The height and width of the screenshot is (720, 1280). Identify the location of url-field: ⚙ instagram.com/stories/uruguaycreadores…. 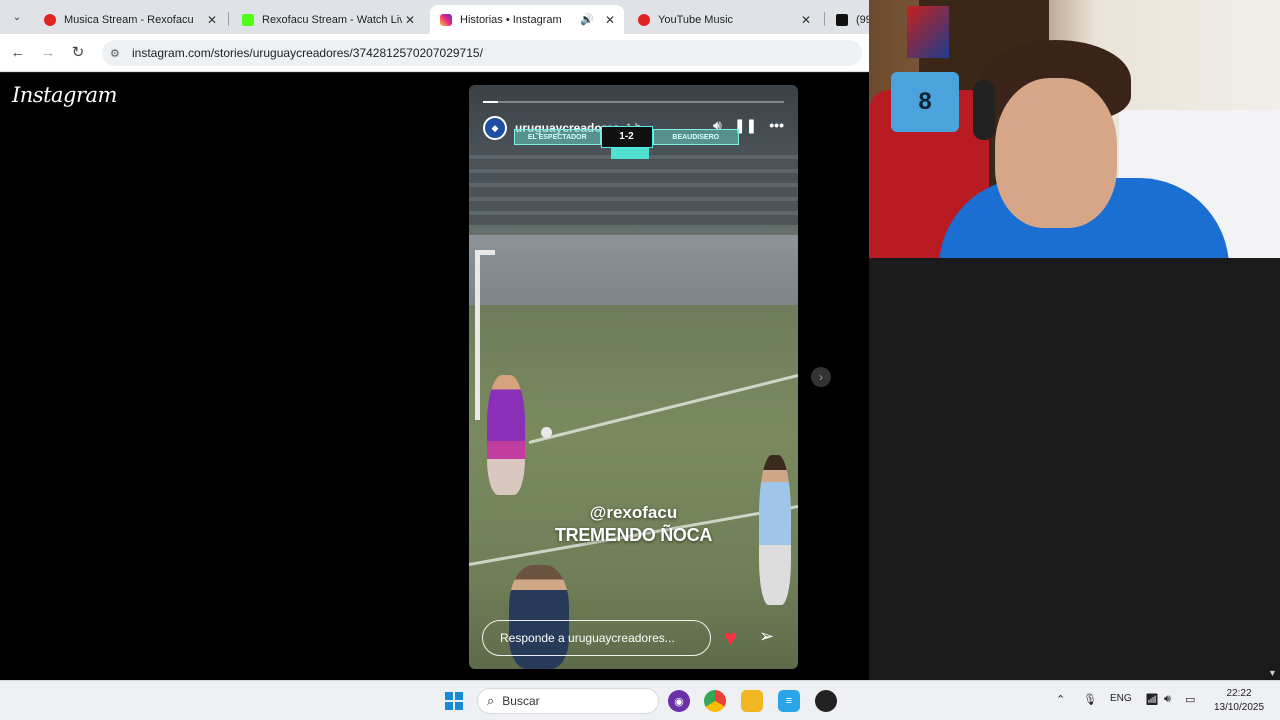
(482, 53).